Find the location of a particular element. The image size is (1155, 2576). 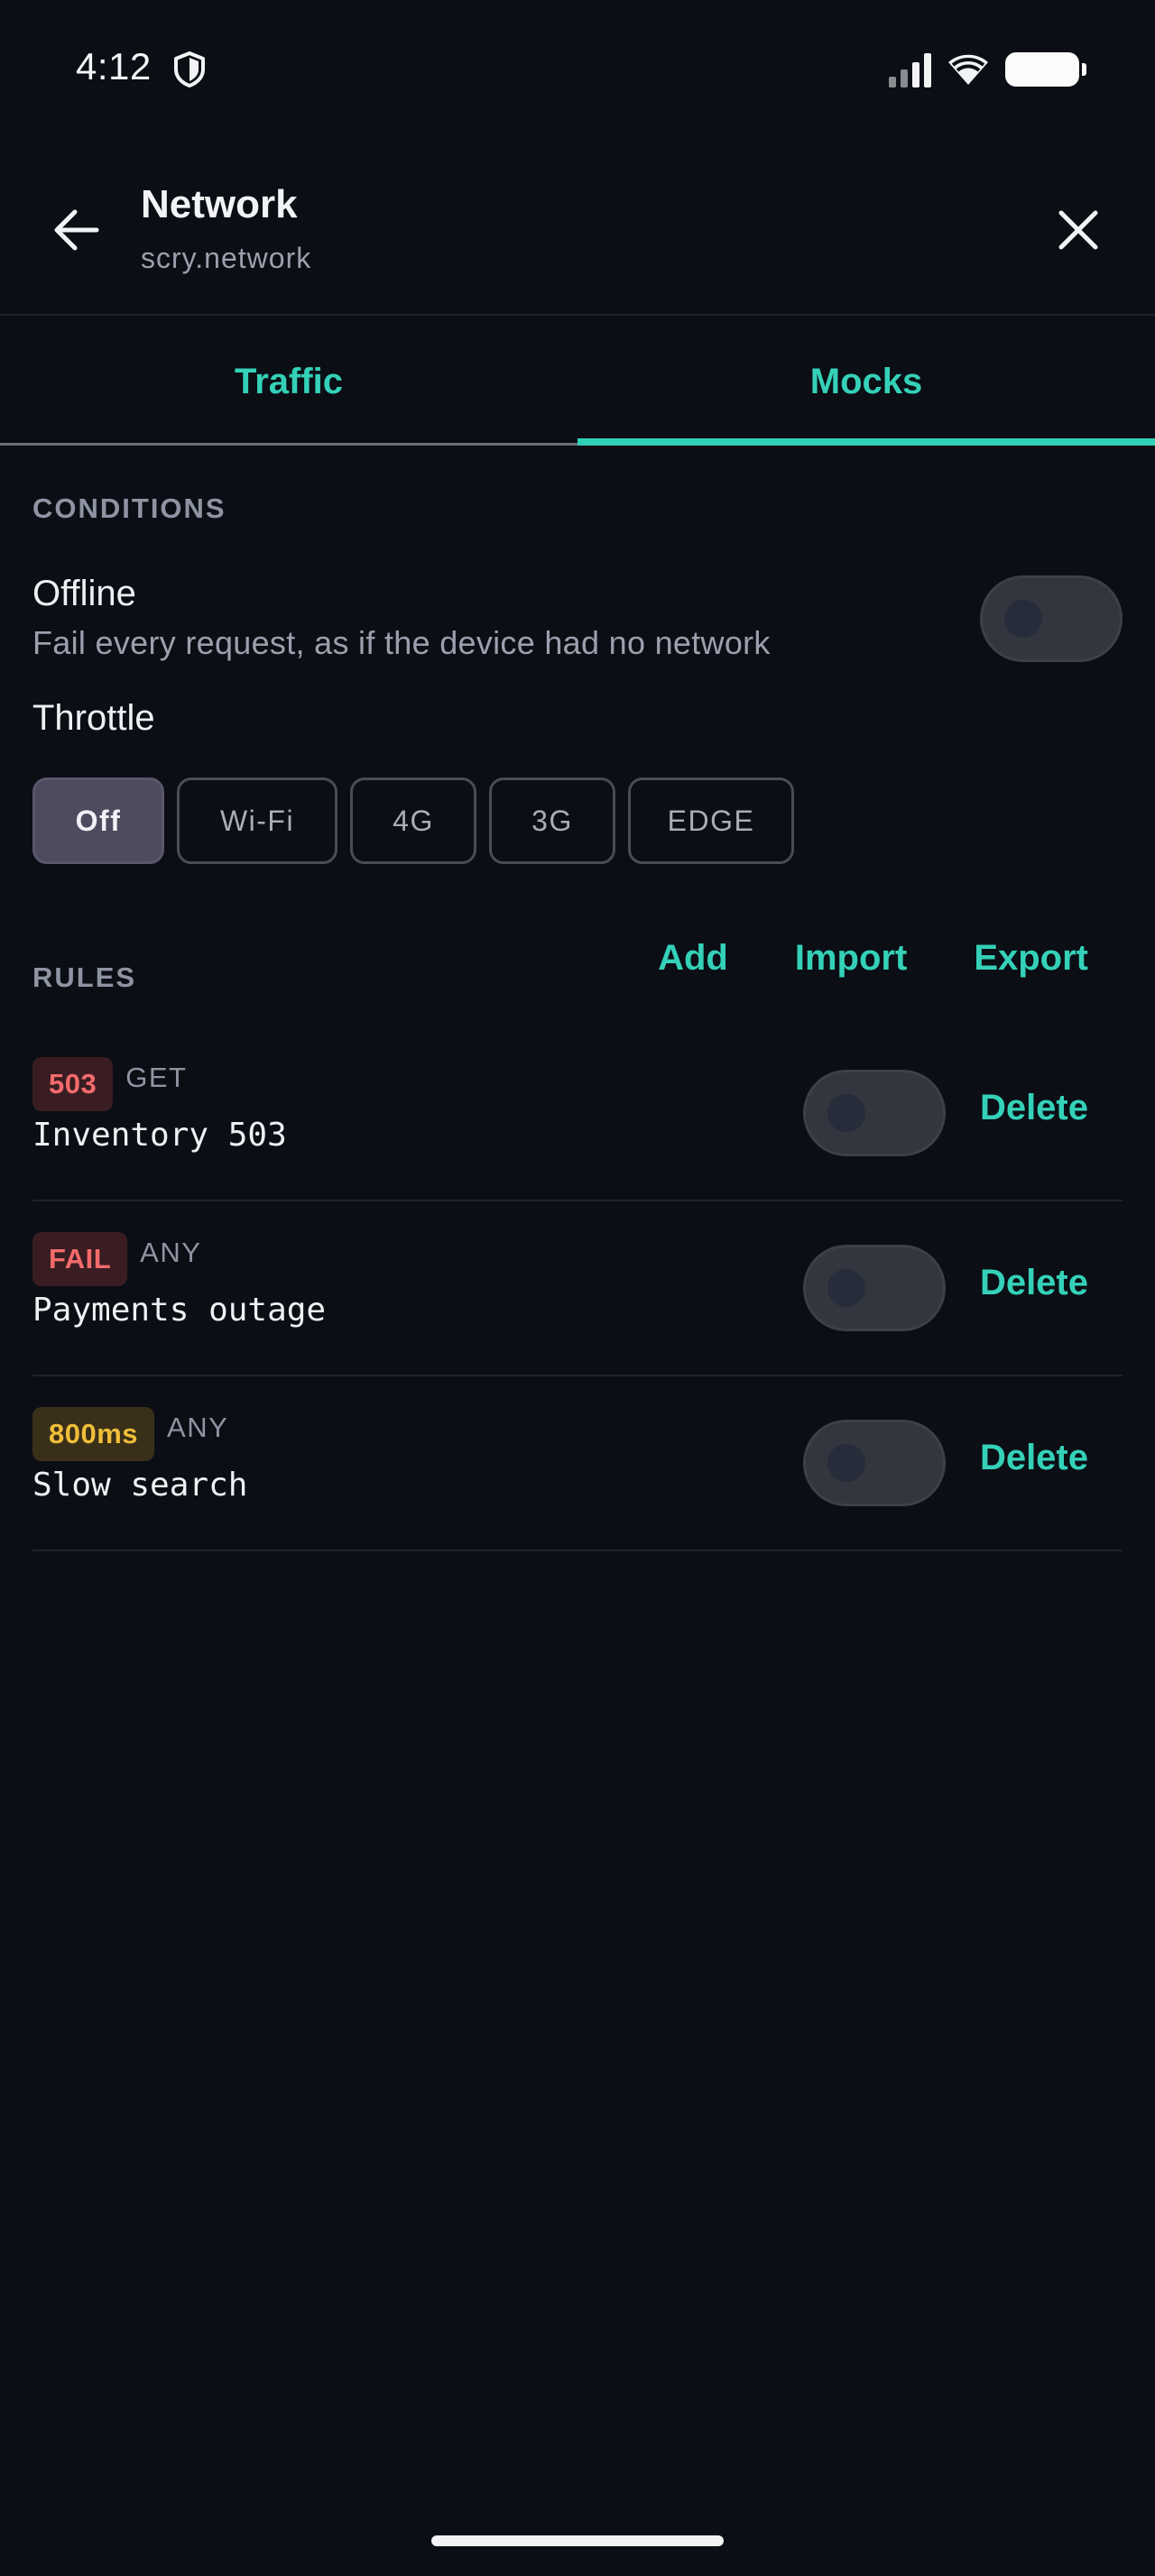

rule-meta: FAIL ANY is located at coordinates (116, 1259).